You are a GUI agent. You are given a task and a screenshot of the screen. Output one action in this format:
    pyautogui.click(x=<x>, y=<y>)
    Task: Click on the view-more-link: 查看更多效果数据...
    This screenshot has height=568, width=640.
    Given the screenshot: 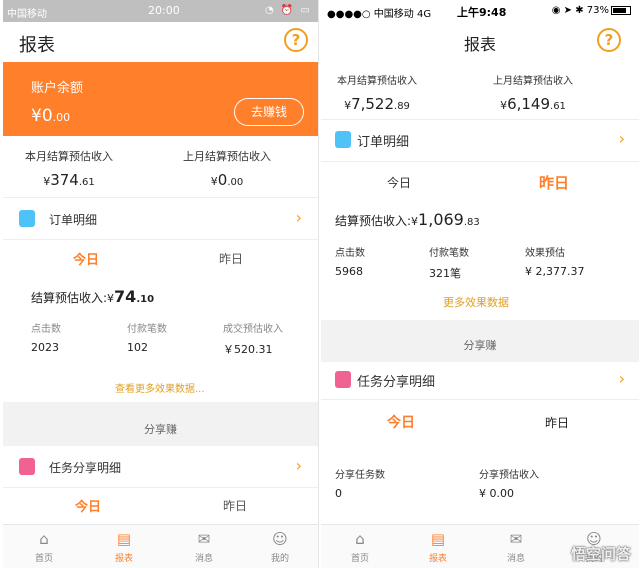 What is the action you would take?
    pyautogui.click(x=160, y=387)
    